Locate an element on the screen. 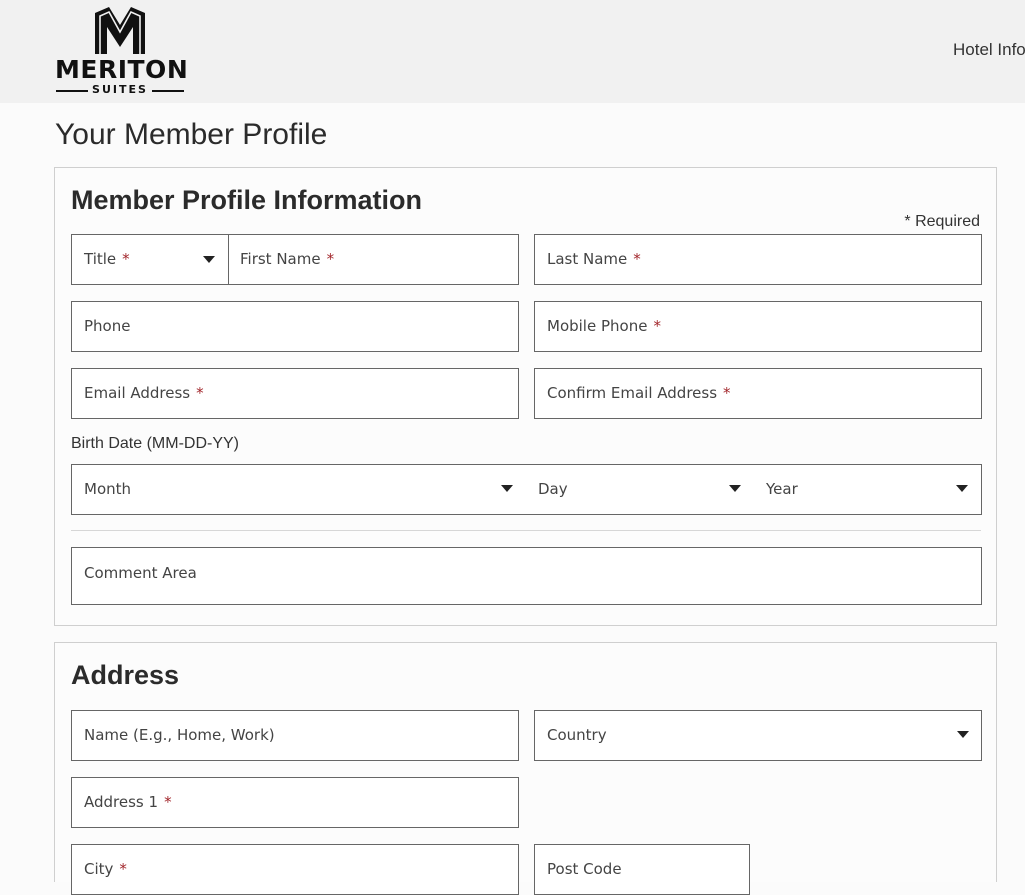 The image size is (1025, 895). birth-year-label: Year is located at coordinates (782, 489).